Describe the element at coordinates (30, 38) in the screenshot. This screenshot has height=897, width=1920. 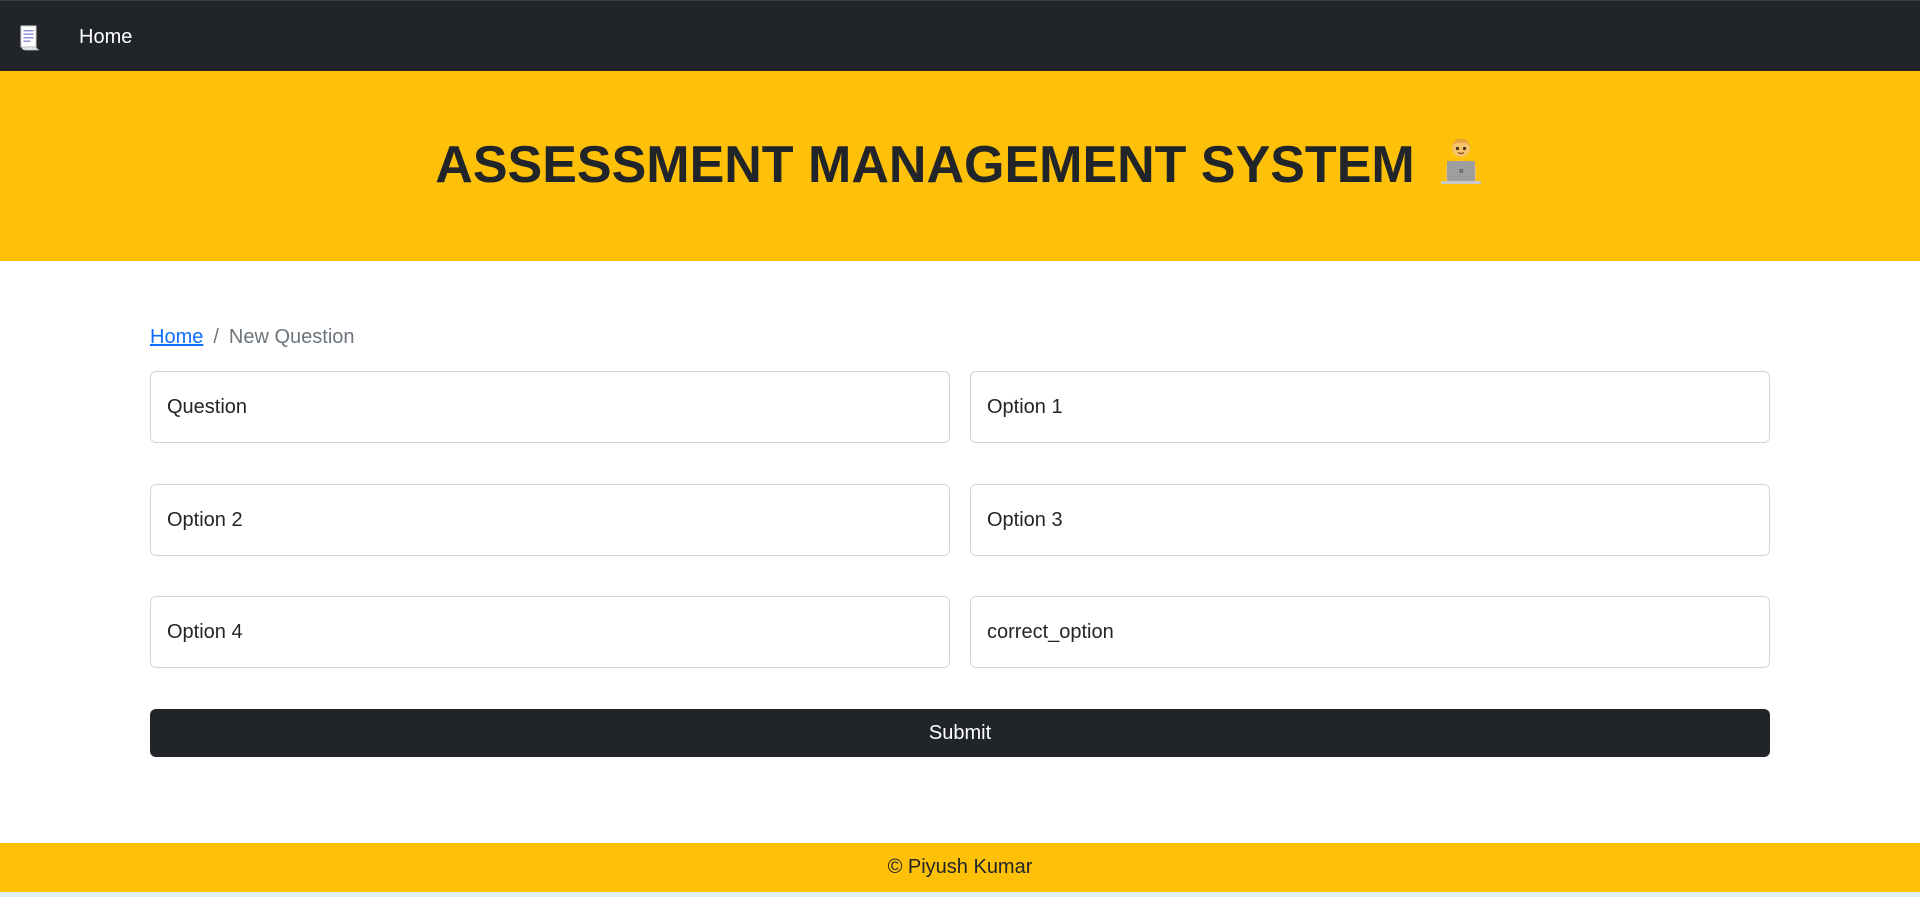
I see `scroll-icon` at that location.